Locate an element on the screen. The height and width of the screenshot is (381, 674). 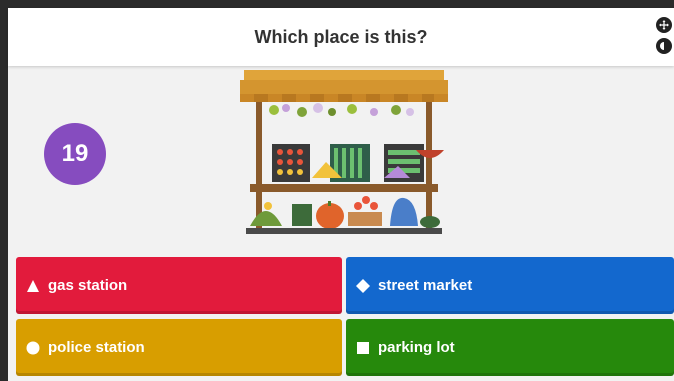
move-icon is located at coordinates (664, 25).